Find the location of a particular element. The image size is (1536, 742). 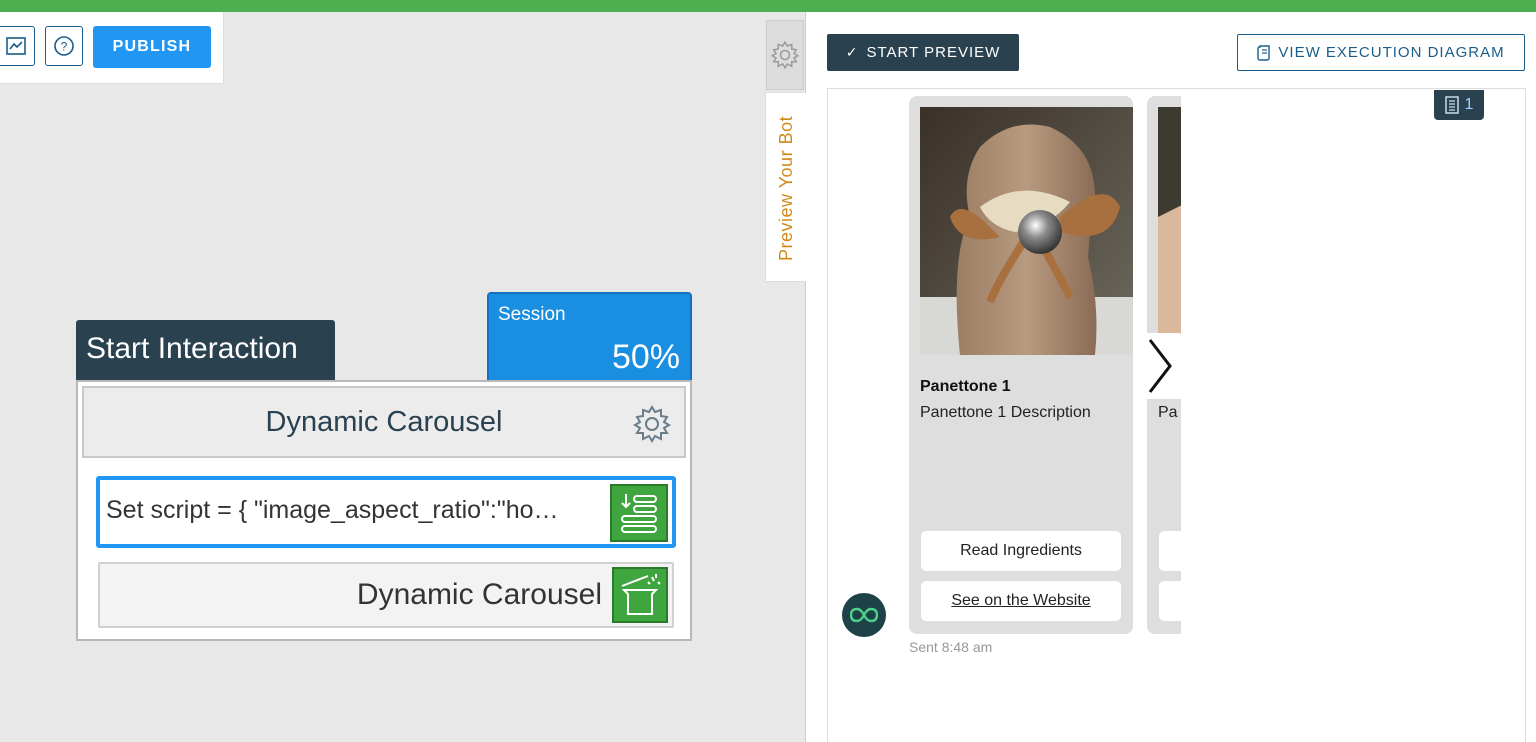

analytics-button is located at coordinates (17, 46).